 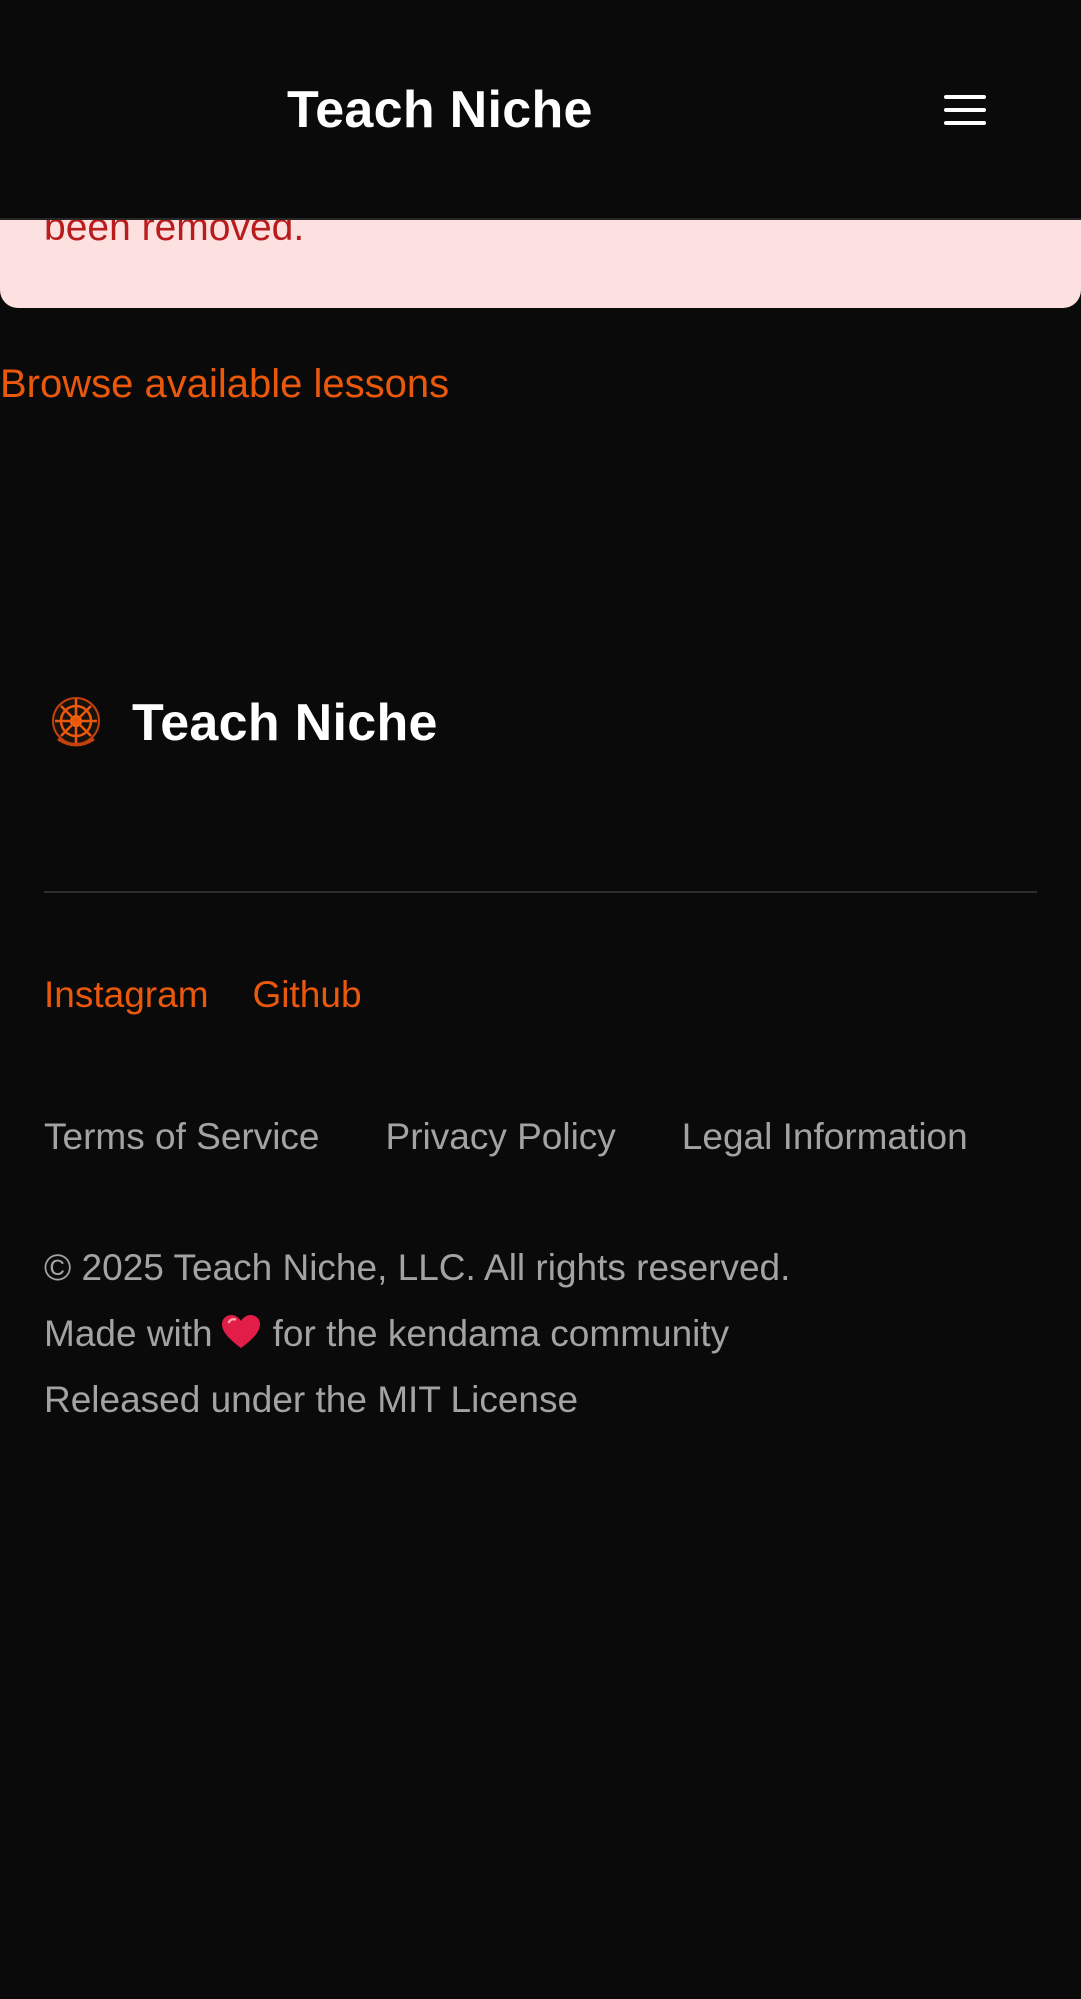 What do you see at coordinates (128, 1333) in the screenshot?
I see `made-with-prefix: Made with` at bounding box center [128, 1333].